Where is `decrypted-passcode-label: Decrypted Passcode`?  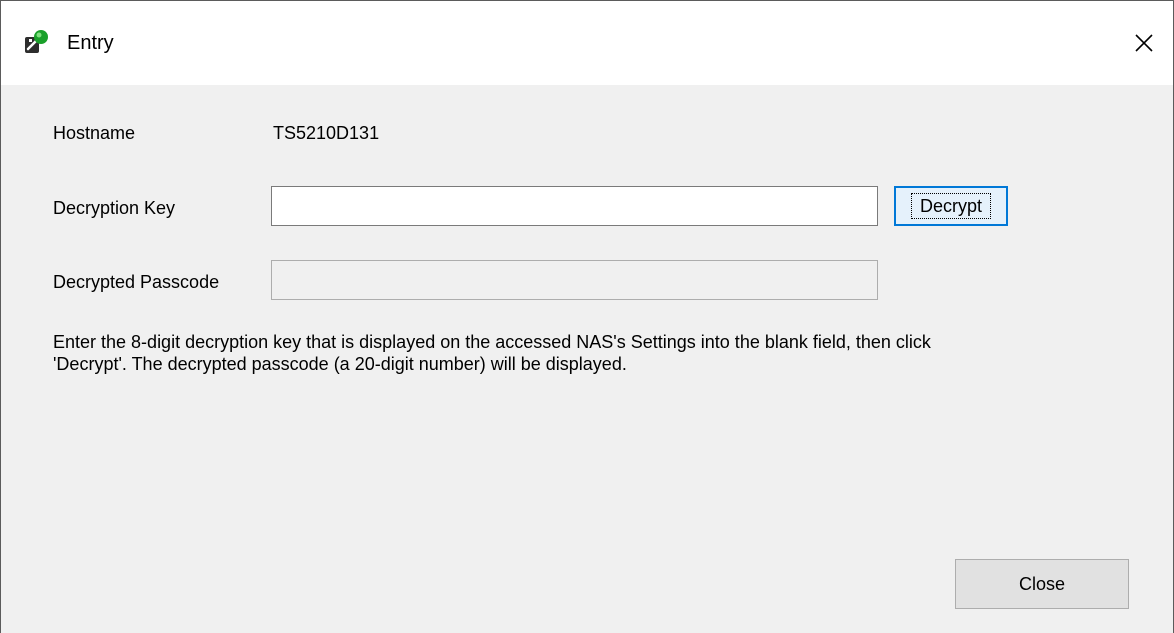
decrypted-passcode-label: Decrypted Passcode is located at coordinates (136, 282).